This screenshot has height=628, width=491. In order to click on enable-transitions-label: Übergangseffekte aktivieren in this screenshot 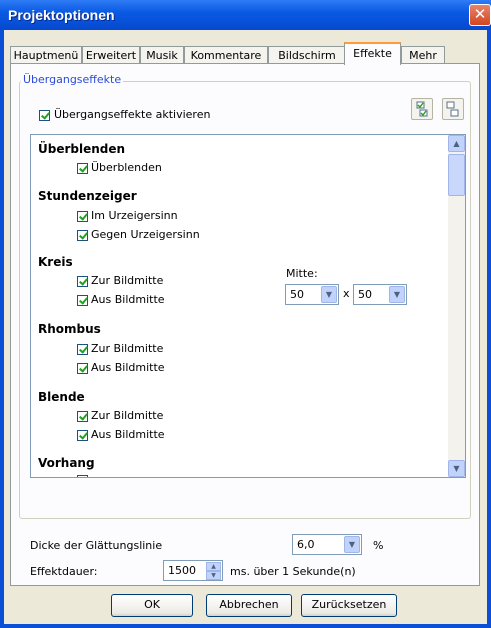, I will do `click(132, 114)`.